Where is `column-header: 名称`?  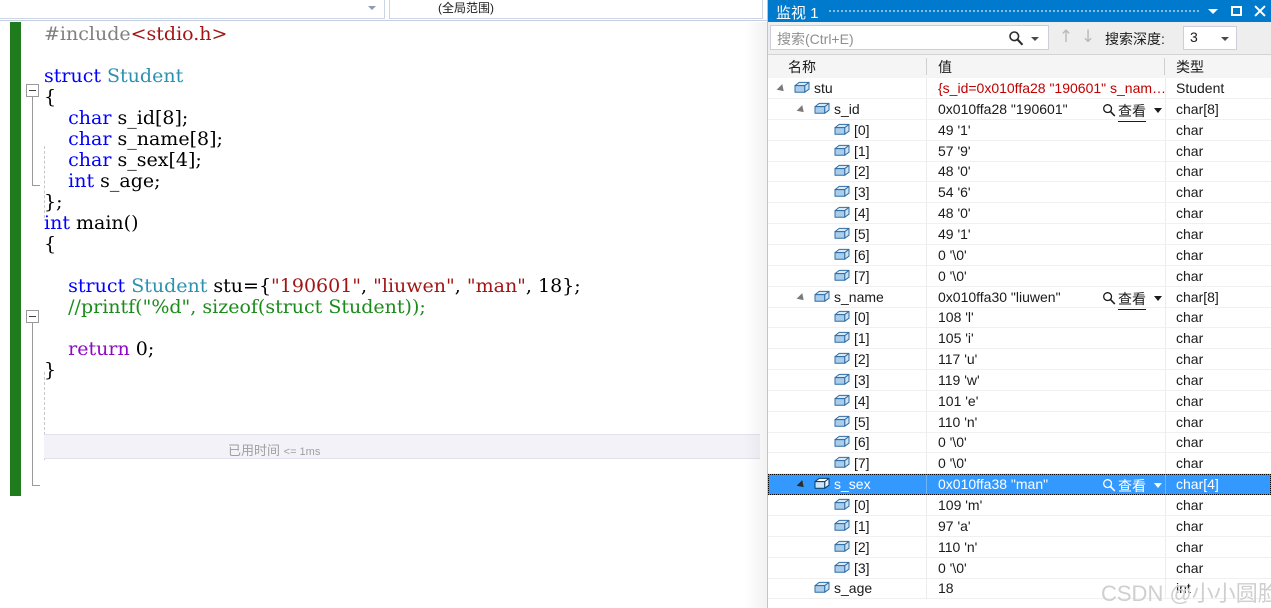
column-header: 名称 is located at coordinates (802, 67).